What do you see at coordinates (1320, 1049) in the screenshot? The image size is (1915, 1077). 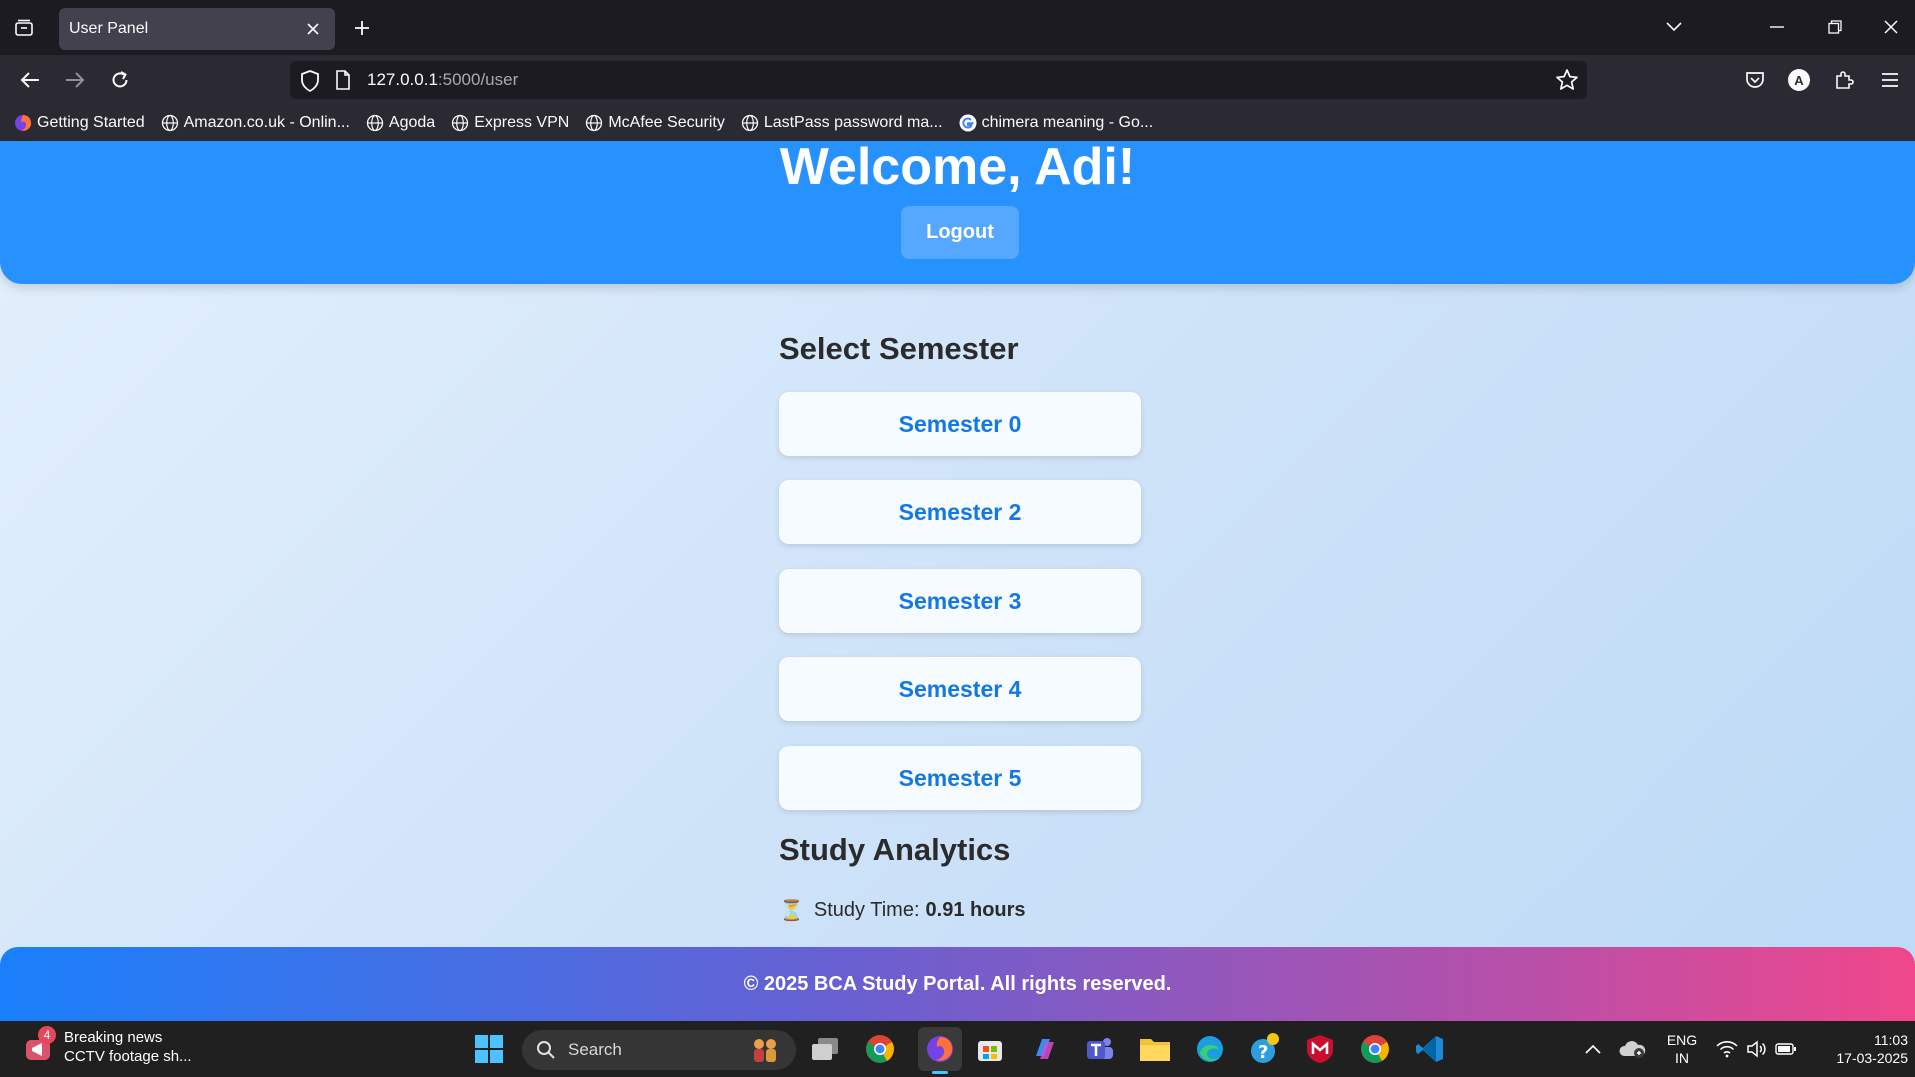 I see `mcafee-icon` at bounding box center [1320, 1049].